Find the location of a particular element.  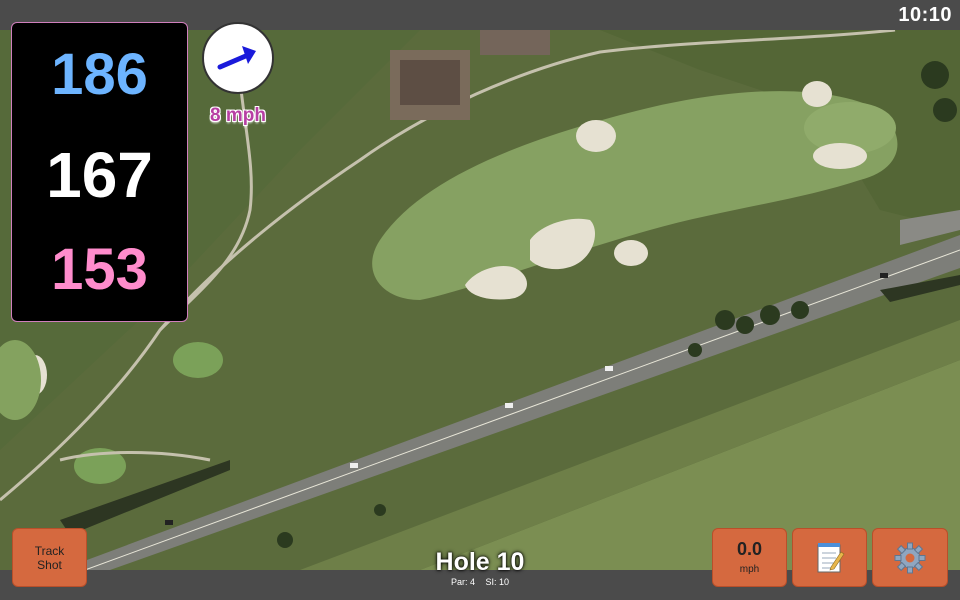

hole-par: Par: 4 is located at coordinates (462, 582).